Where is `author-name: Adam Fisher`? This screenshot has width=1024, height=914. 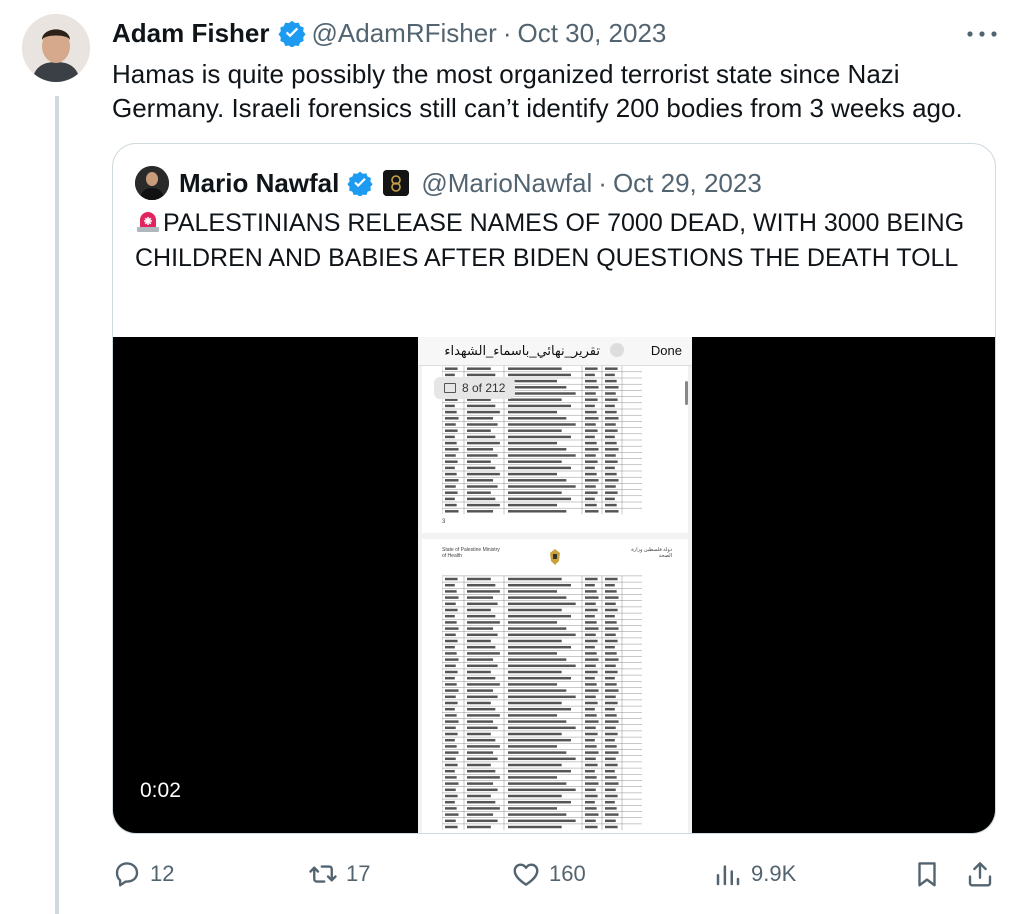 author-name: Adam Fisher is located at coordinates (191, 33).